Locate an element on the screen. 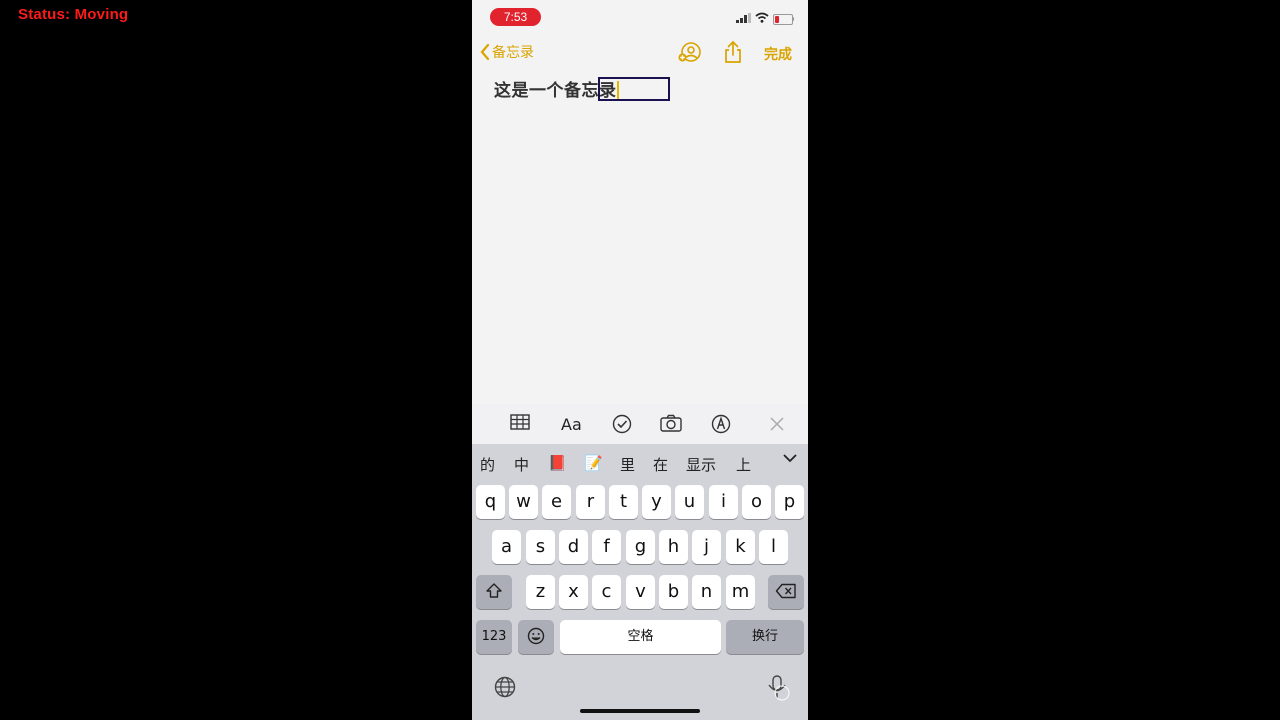 The image size is (1280, 720). key-h: h is located at coordinates (673, 547).